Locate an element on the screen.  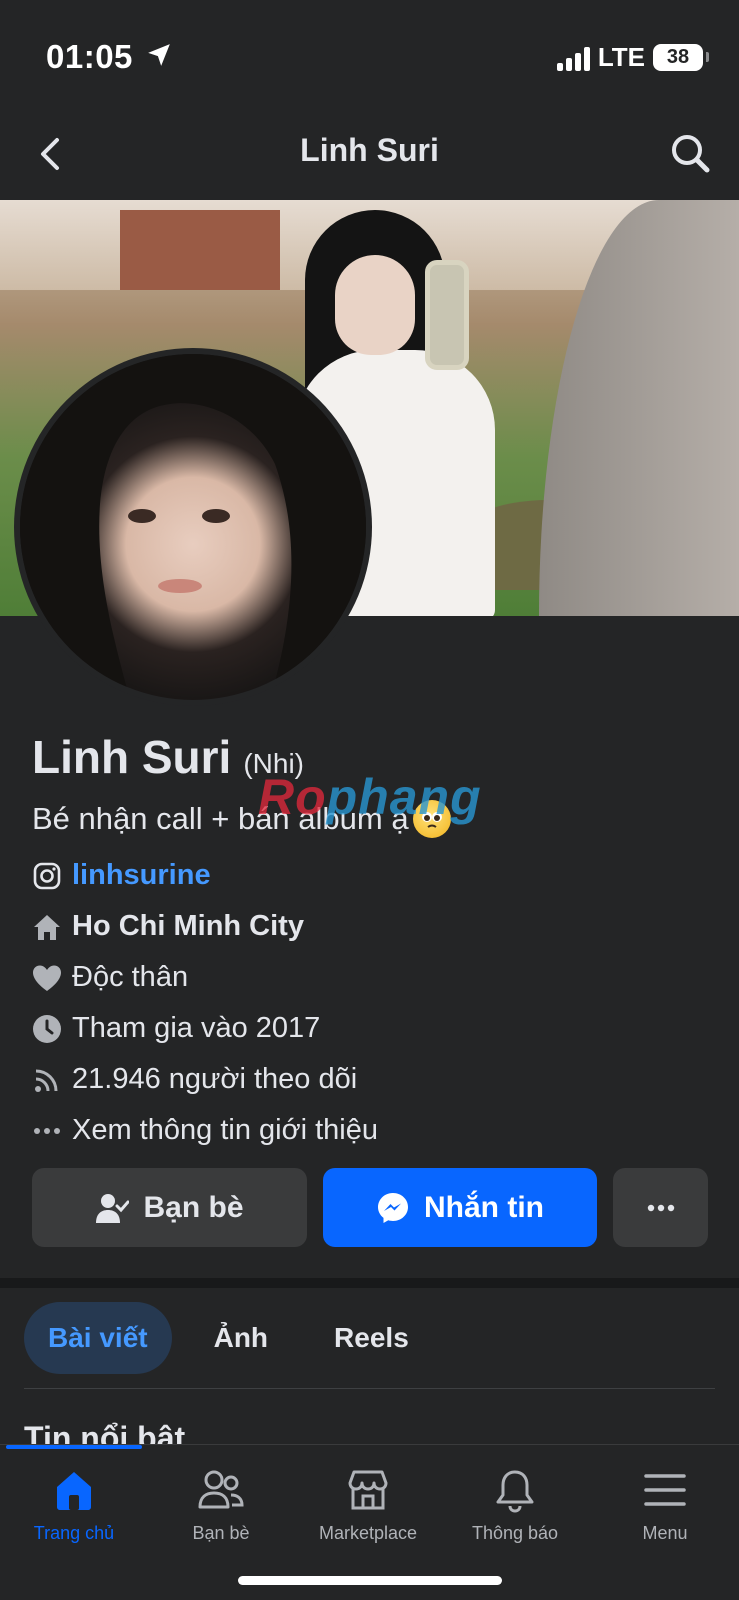
nav-active-indicator is located at coordinates (74, 1447).